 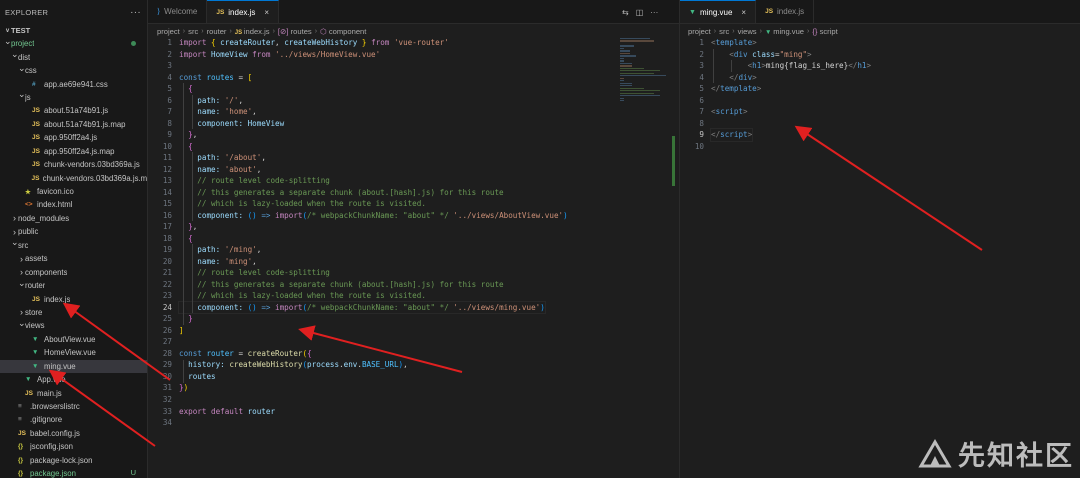 I want to click on code-line: 18 {, so click(x=408, y=239).